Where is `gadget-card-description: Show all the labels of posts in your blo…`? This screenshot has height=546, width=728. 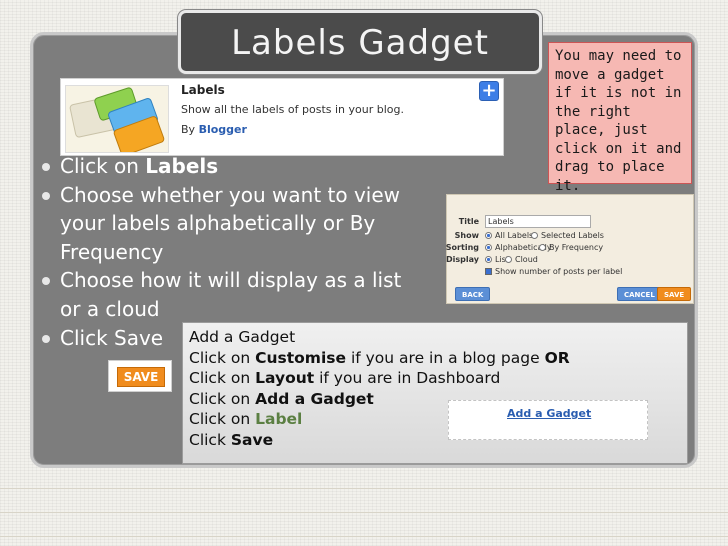 gadget-card-description: Show all the labels of posts in your blo… is located at coordinates (292, 109).